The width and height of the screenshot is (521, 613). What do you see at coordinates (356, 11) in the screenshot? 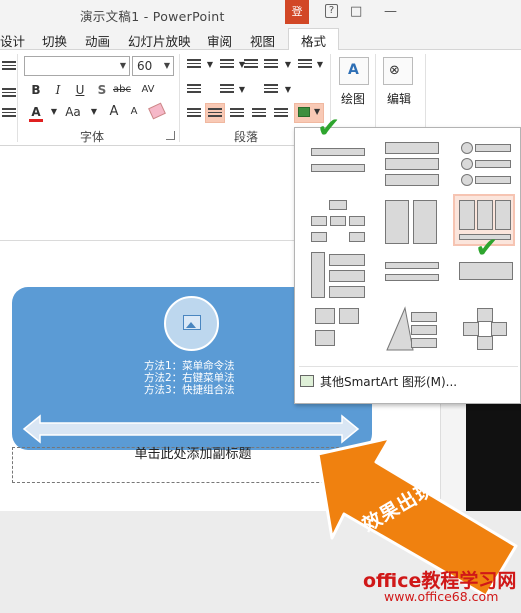
I see `ribbon-display-options-button: □` at bounding box center [356, 11].